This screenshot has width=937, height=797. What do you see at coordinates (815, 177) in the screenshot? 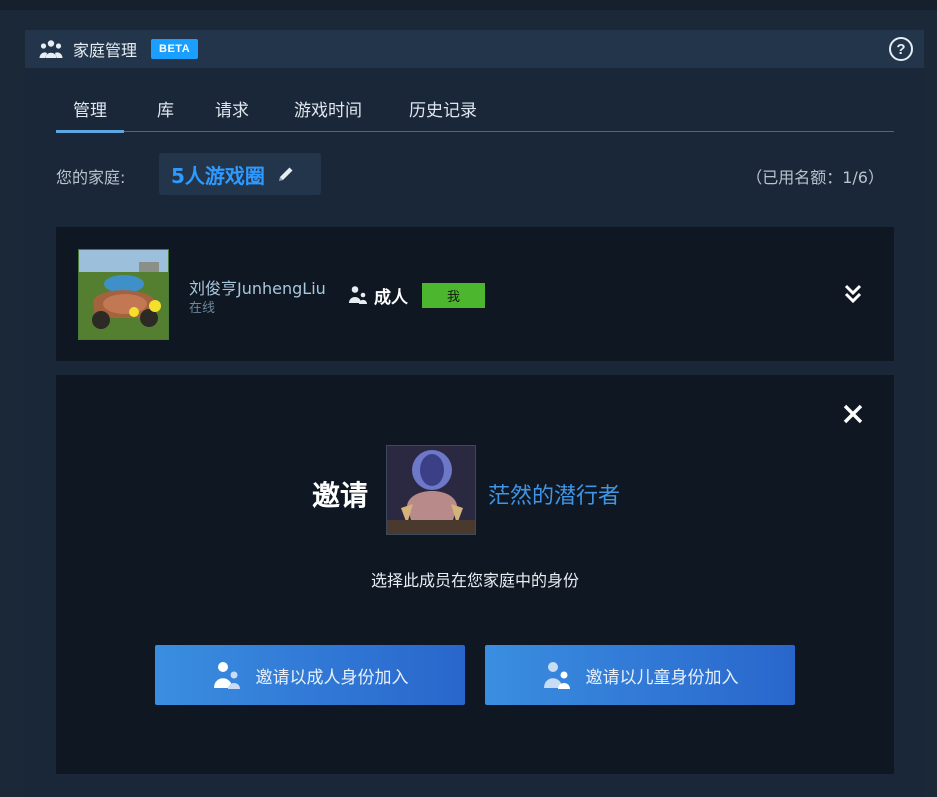
I see `member-quota: （已用名额：1/6）` at bounding box center [815, 177].